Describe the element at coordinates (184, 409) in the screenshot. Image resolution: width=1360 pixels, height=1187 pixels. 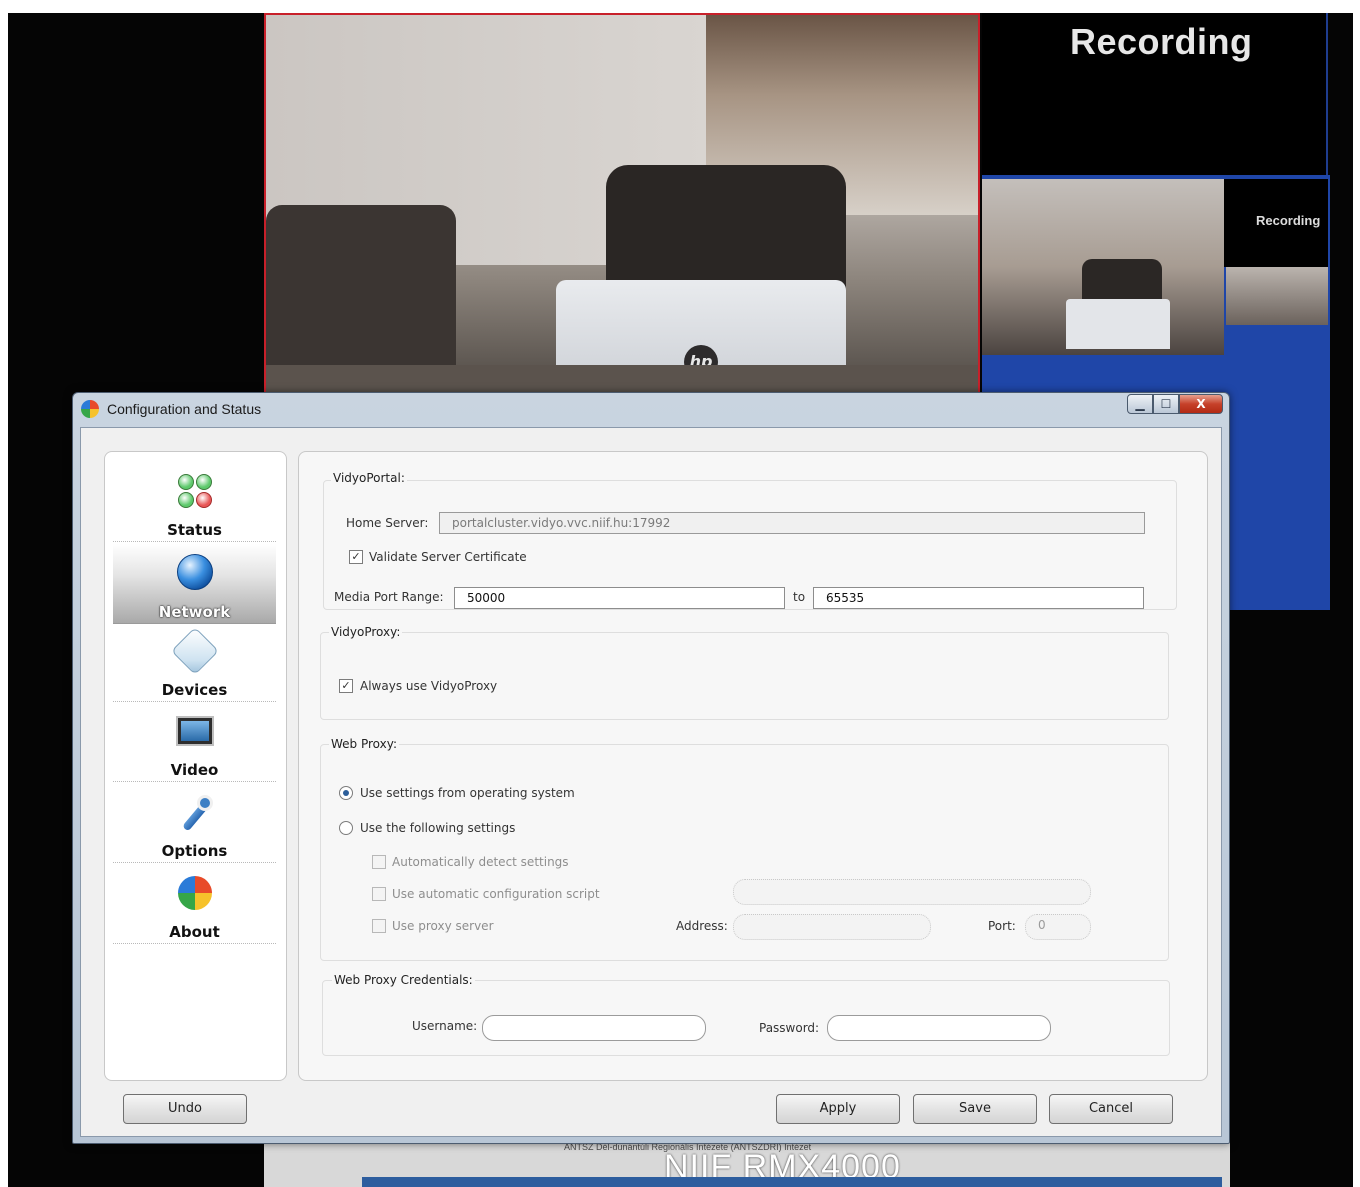
I see `window-title: Configuration and Status` at that location.